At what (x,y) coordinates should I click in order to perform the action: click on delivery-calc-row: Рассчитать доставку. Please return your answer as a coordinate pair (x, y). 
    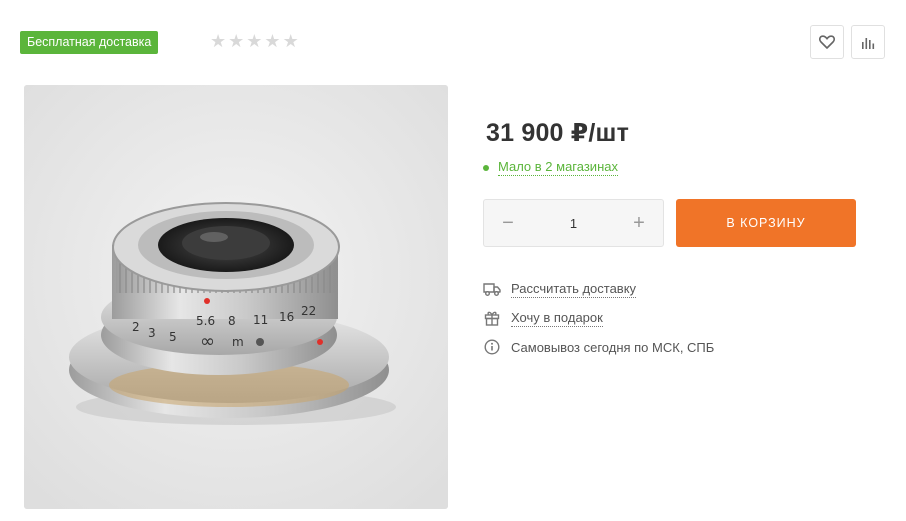
    Looking at the image, I should click on (560, 289).